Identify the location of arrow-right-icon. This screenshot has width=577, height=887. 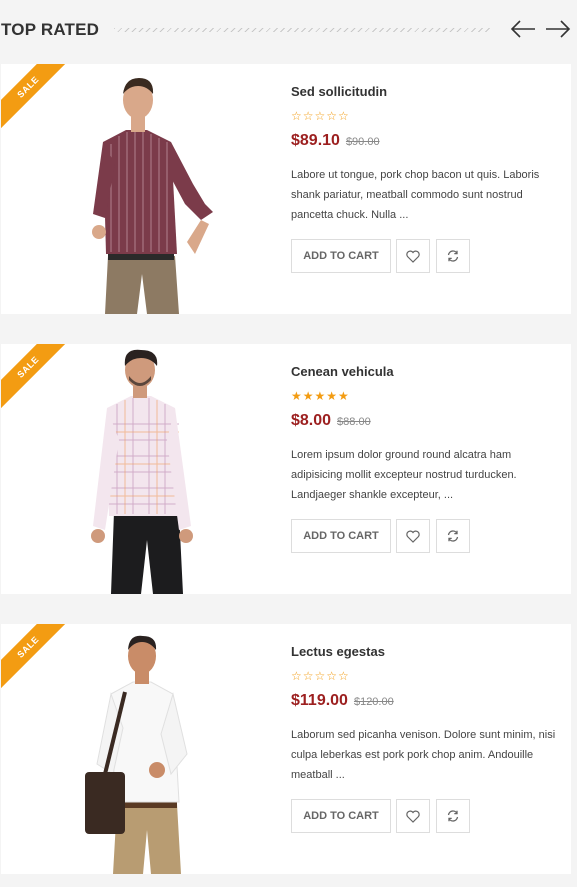
(558, 29).